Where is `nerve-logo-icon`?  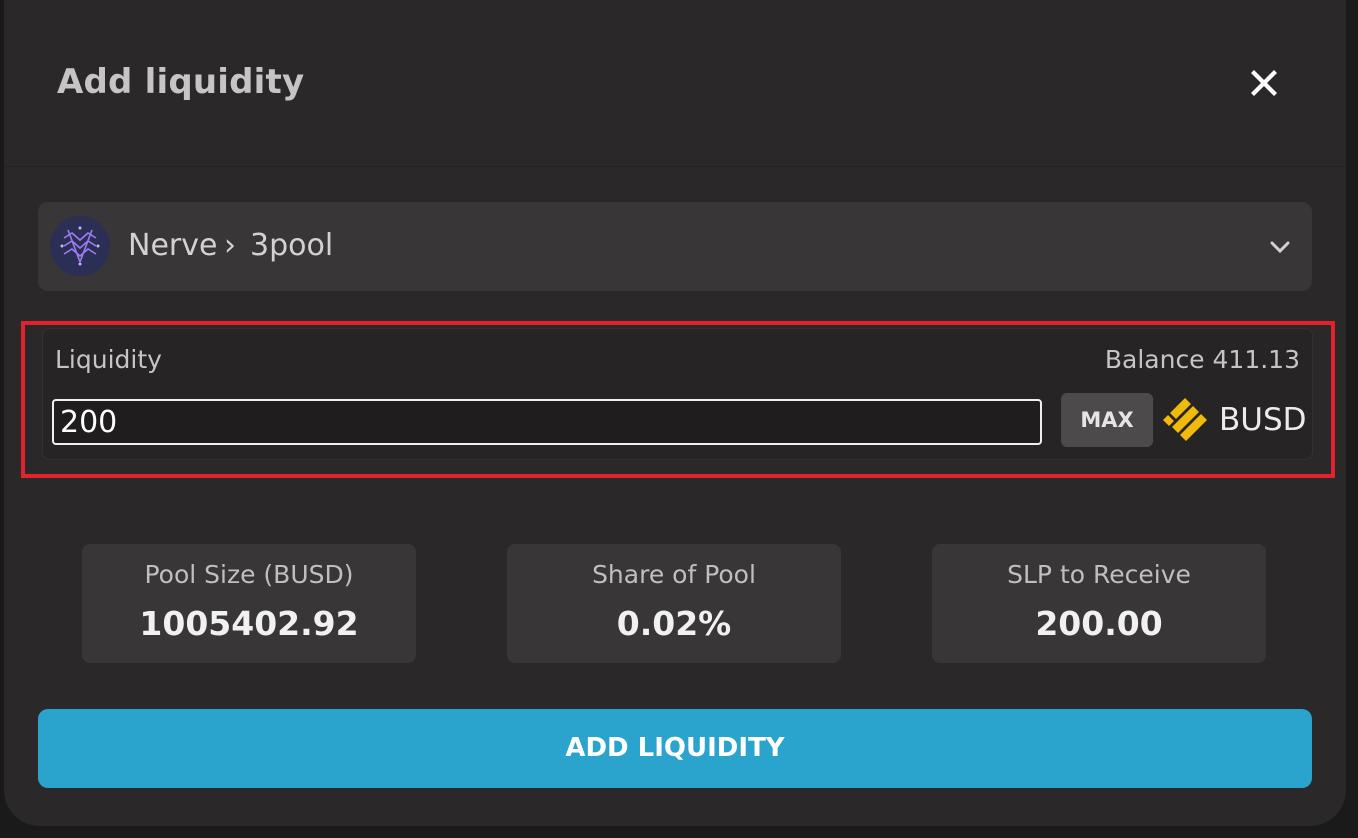
nerve-logo-icon is located at coordinates (80, 246).